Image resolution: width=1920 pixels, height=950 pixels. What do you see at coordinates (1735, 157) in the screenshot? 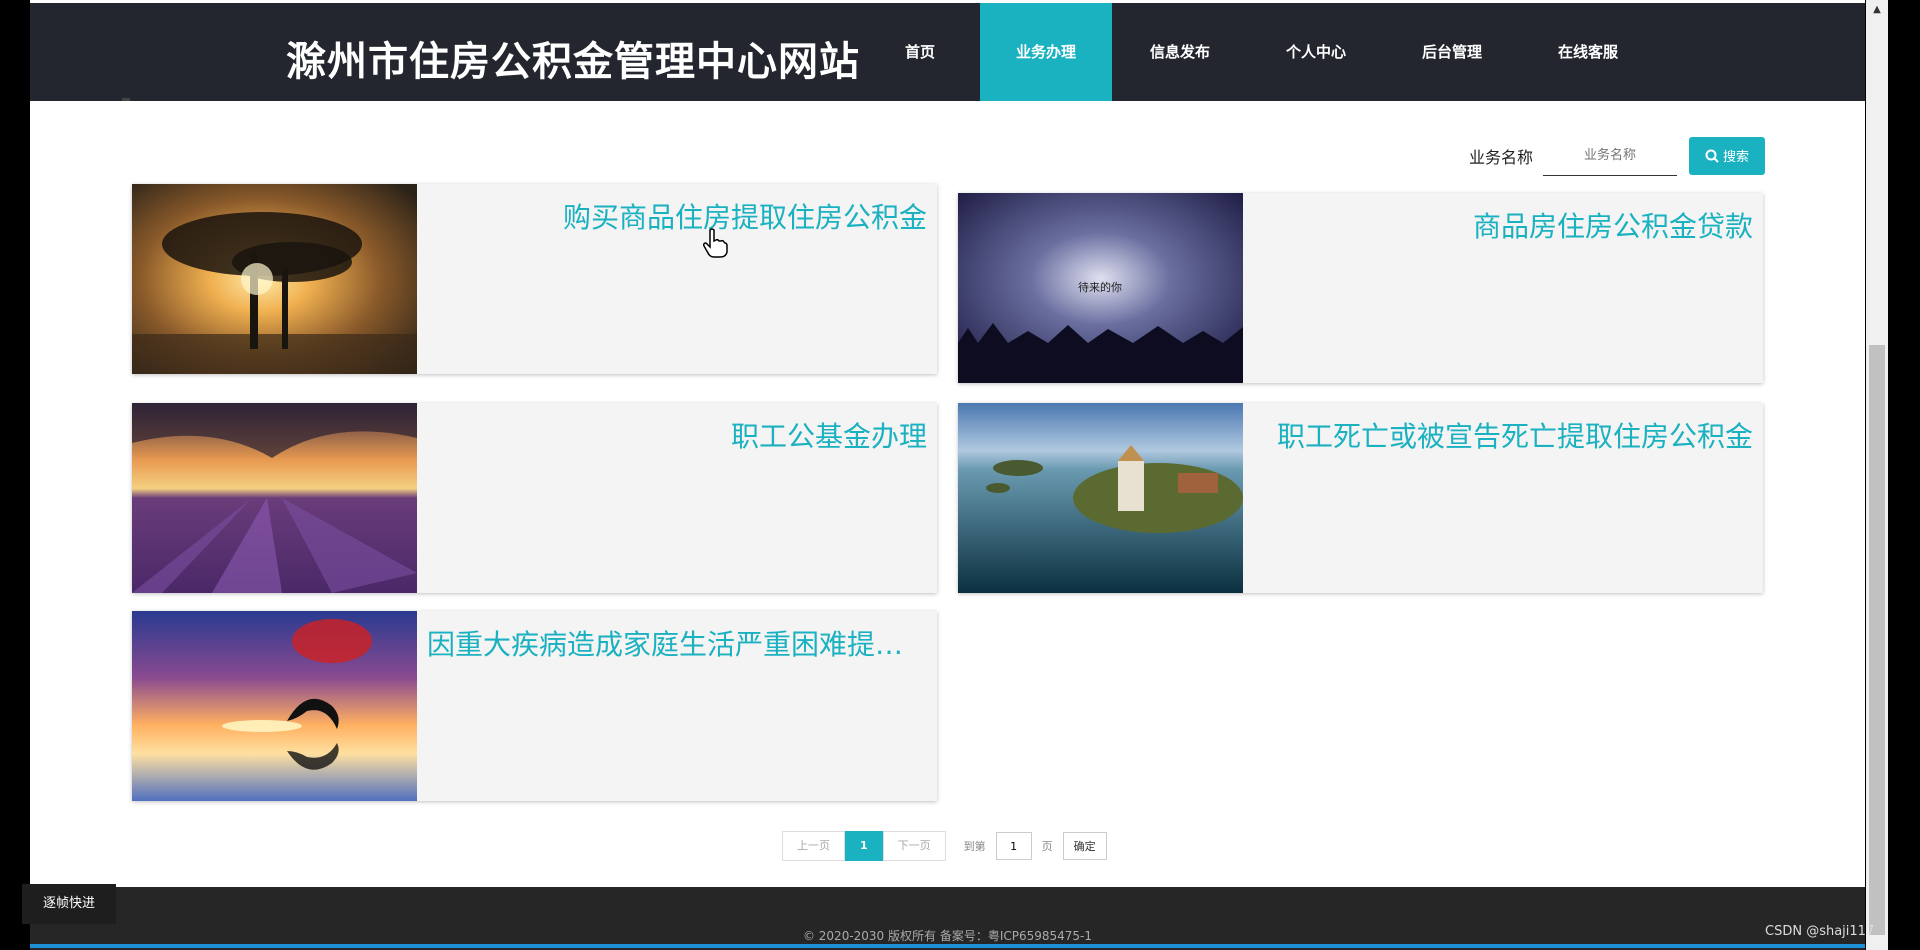
I see `search-button-label: 搜索` at bounding box center [1735, 157].